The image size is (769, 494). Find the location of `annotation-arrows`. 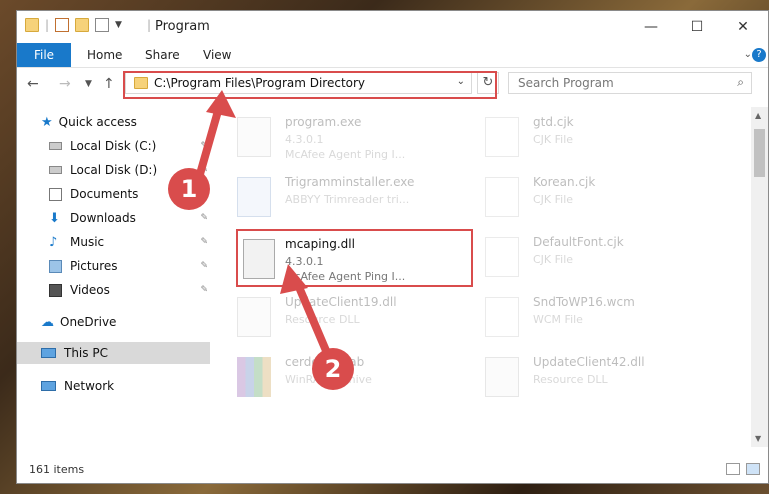

annotation-arrows is located at coordinates (263, 227).